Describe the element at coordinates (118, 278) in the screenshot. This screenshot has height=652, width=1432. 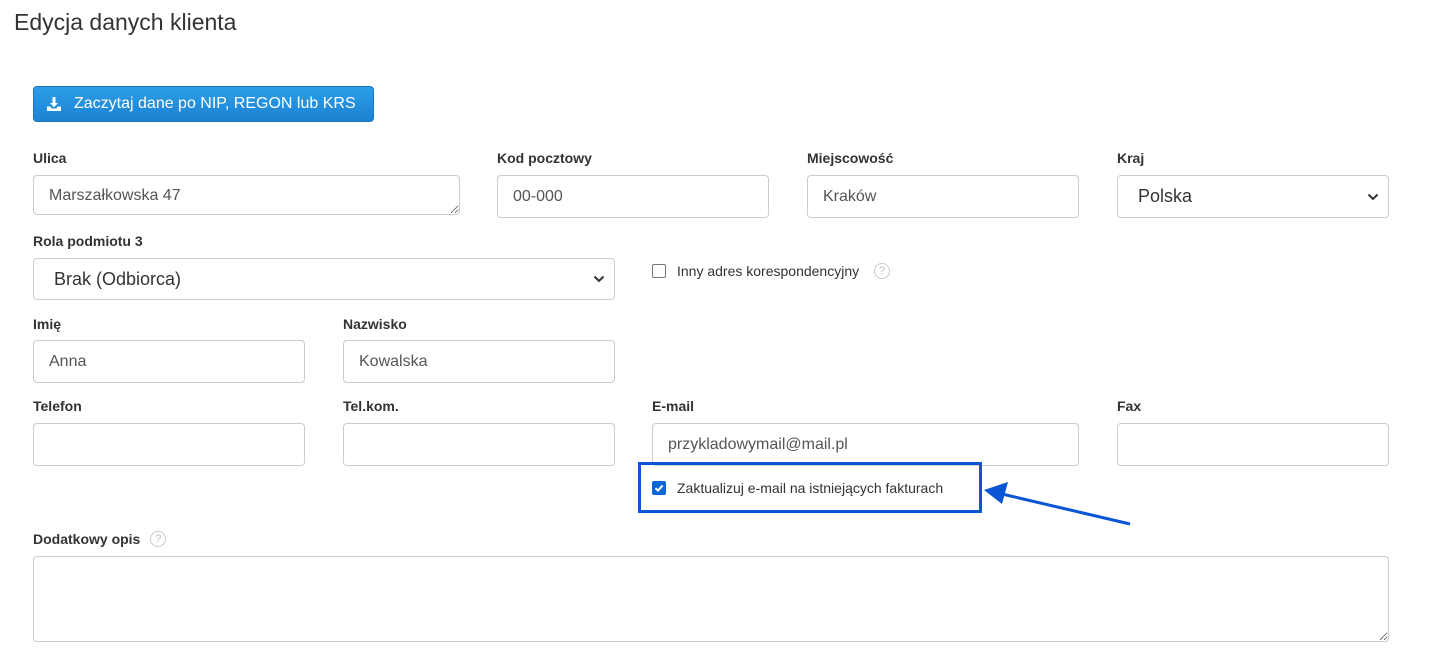
I see `role-select-value: Brak (Odbiorca)` at that location.